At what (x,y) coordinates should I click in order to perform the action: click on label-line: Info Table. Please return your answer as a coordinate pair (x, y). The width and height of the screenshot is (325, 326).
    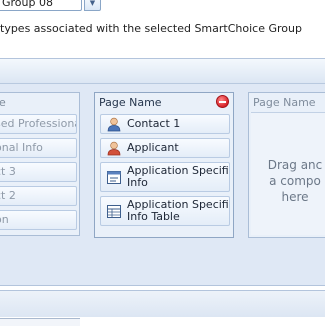
    Looking at the image, I should click on (153, 216).